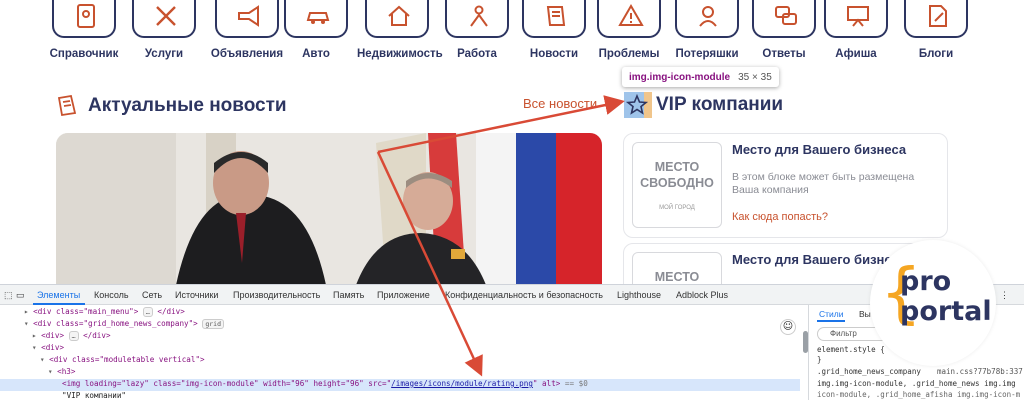 This screenshot has width=1024, height=400. What do you see at coordinates (501, 124) in the screenshot?
I see `arrow-to-vip-icon` at bounding box center [501, 124].